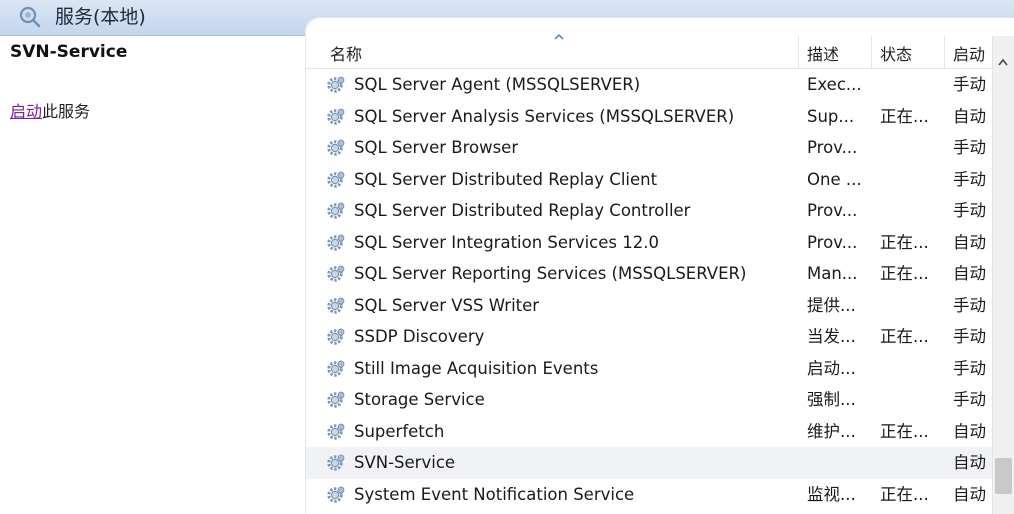 The height and width of the screenshot is (514, 1014). I want to click on column-header-name: 名称, so click(346, 53).